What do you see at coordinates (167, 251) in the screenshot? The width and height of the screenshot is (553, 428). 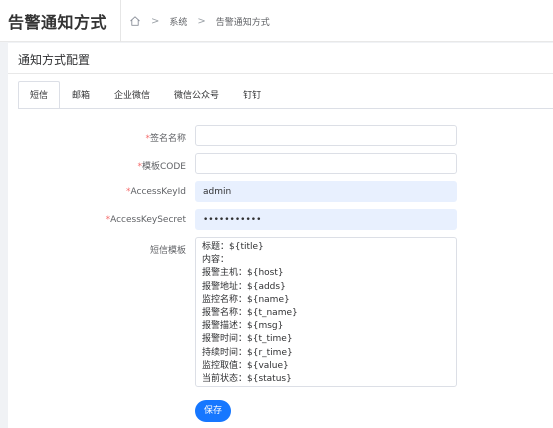 I see `sms-template-label: 短信模板` at bounding box center [167, 251].